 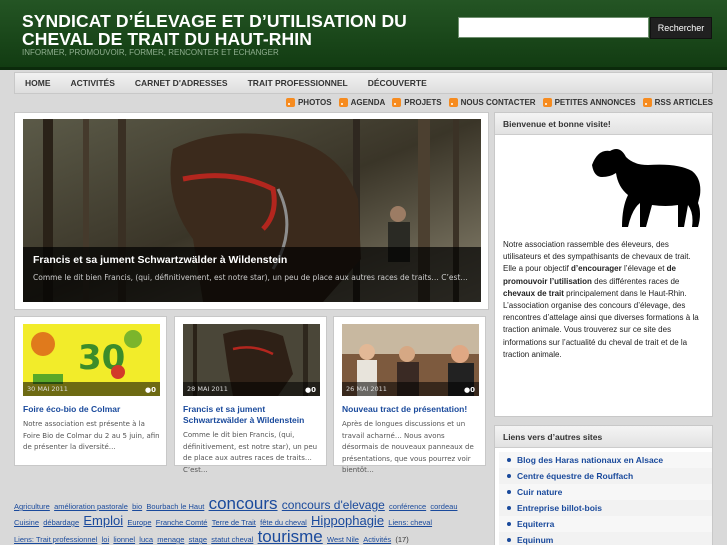 What do you see at coordinates (243, 503) in the screenshot?
I see `tag-link: concours` at bounding box center [243, 503].